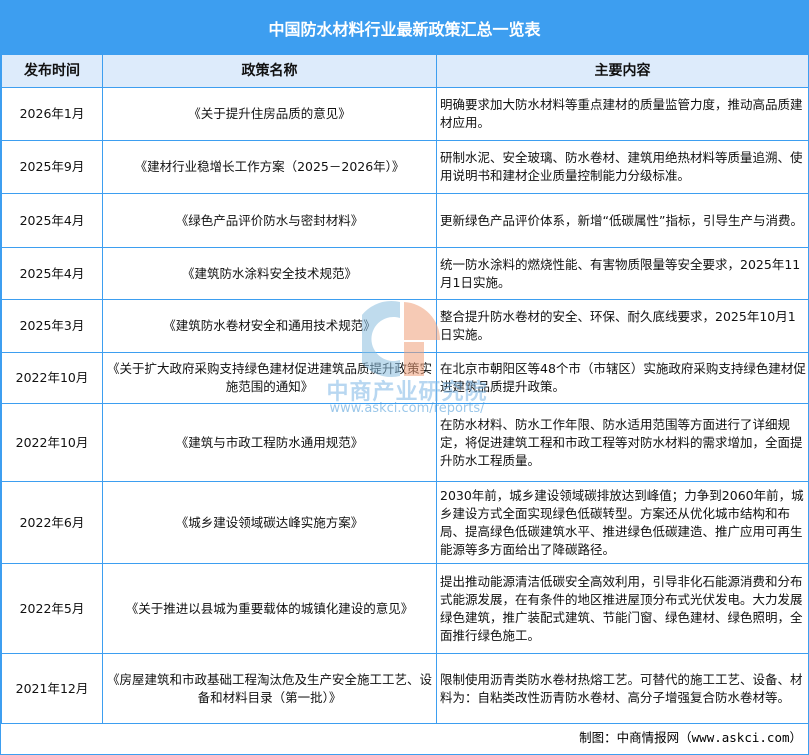  What do you see at coordinates (622, 378) in the screenshot?
I see `policy-content: 在北京市朝阳区等48个市（市辖区）实施政府采购支持绿色建材促进建筑品质提升政策。` at bounding box center [622, 378].